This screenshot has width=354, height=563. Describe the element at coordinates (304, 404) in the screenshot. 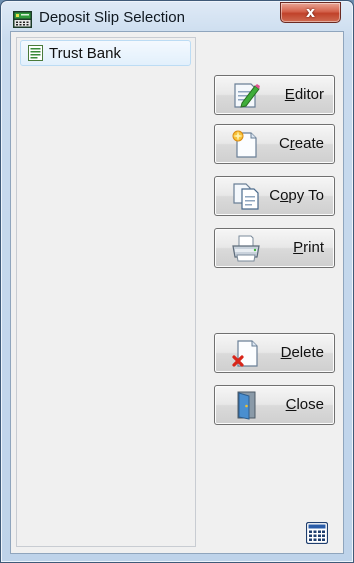

I see `close-label: Close` at that location.